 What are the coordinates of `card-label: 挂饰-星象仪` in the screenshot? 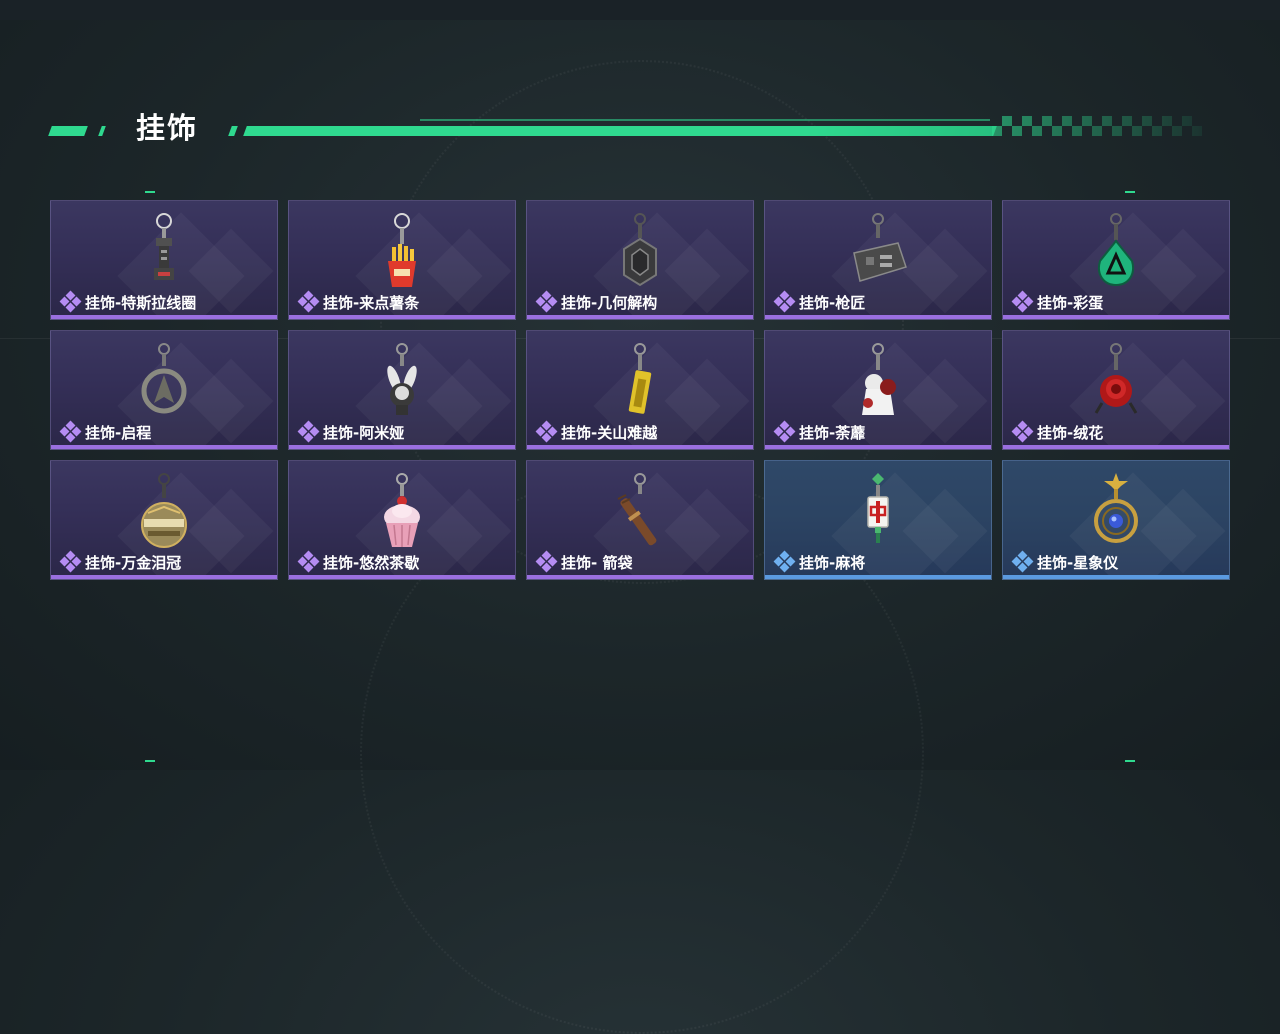 It's located at (1065, 561).